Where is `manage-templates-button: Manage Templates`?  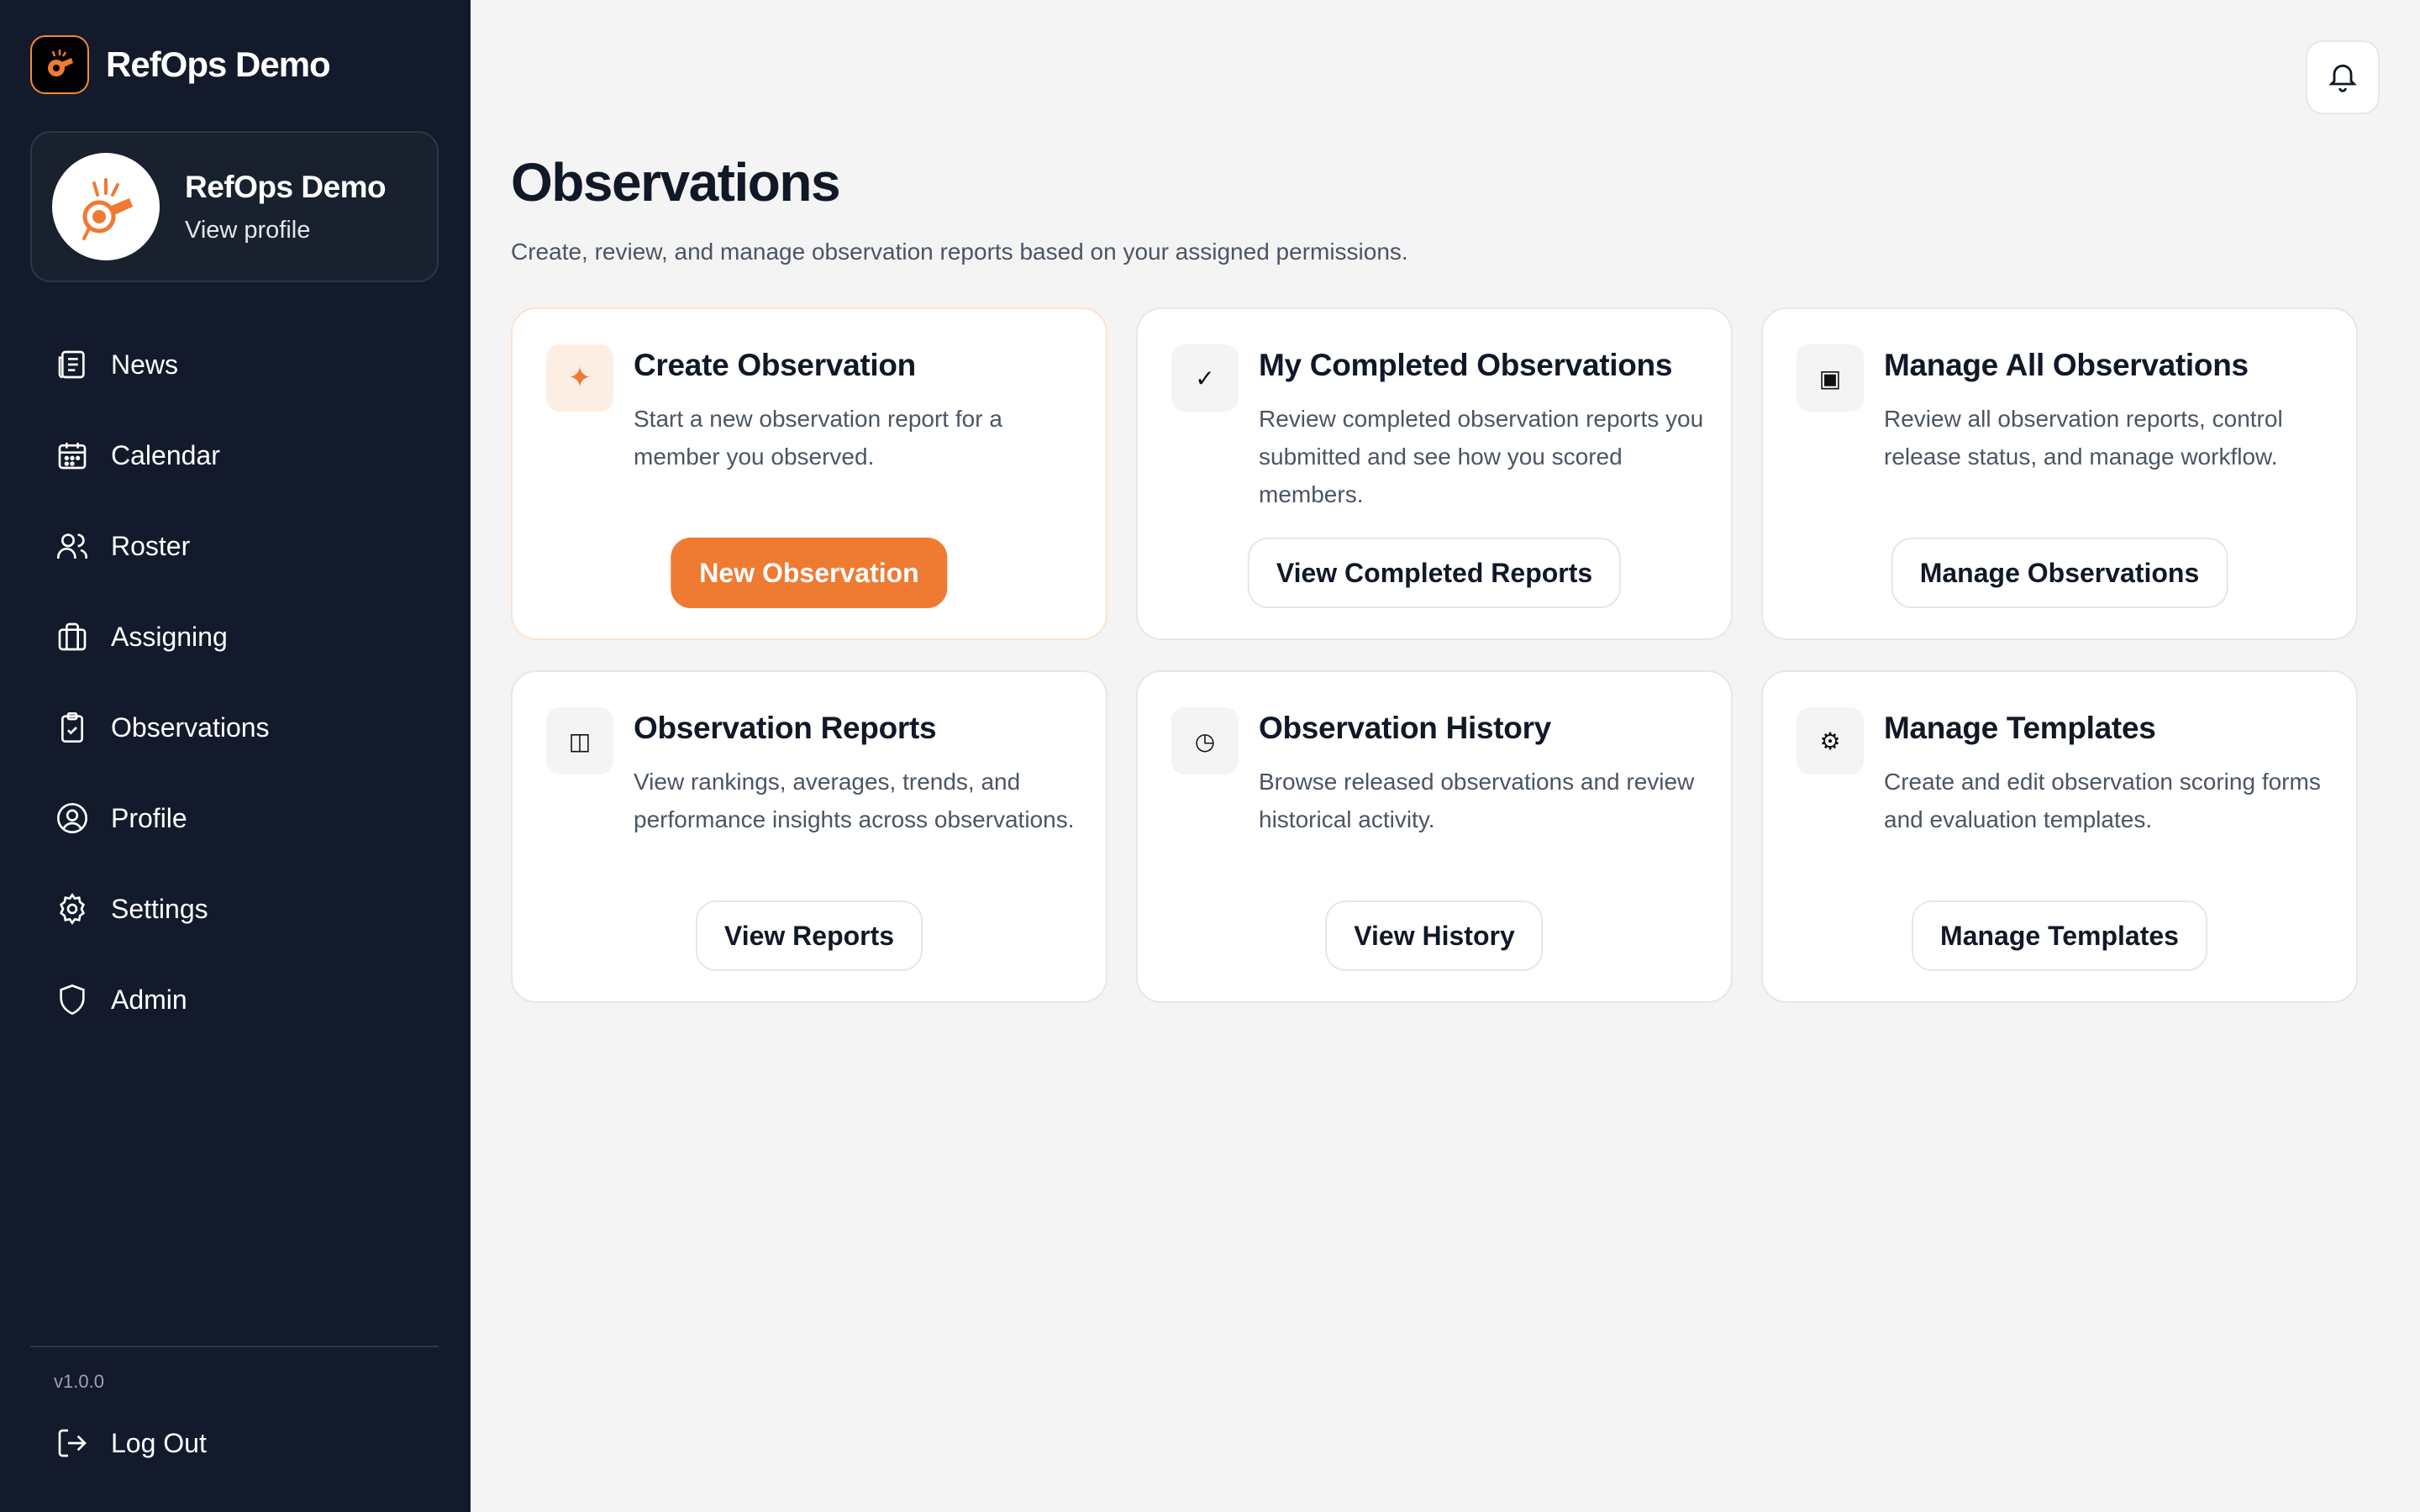 manage-templates-button: Manage Templates is located at coordinates (2059, 935).